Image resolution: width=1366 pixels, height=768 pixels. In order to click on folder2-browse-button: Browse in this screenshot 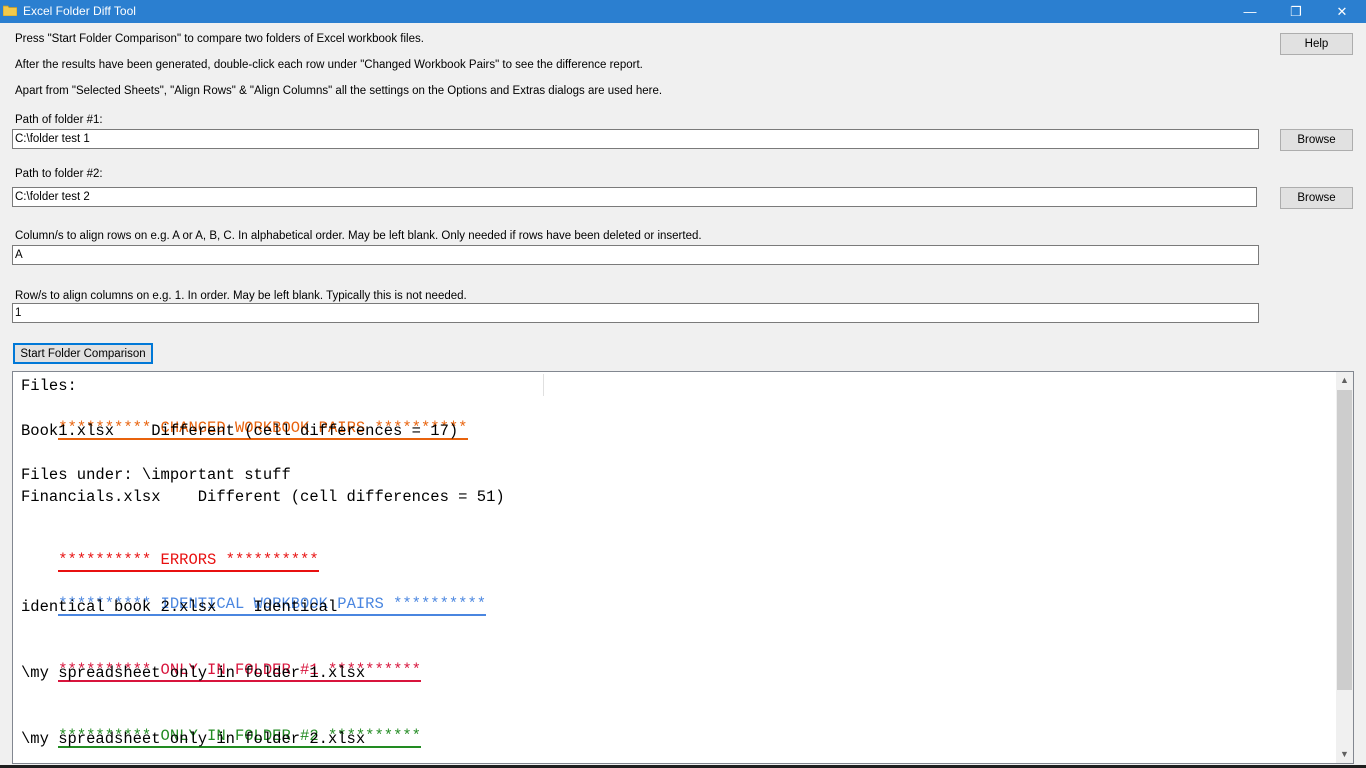, I will do `click(1316, 198)`.